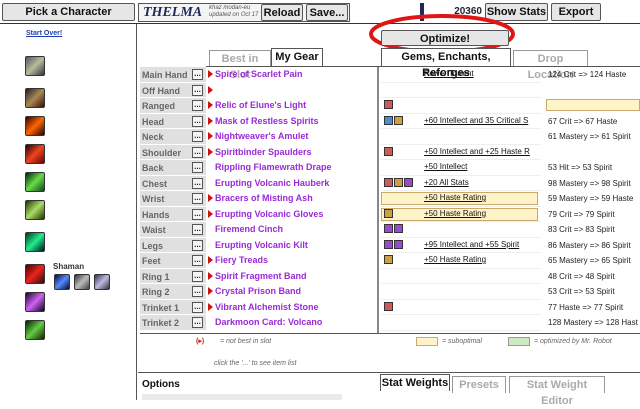 This screenshot has height=409, width=640. Describe the element at coordinates (35, 154) in the screenshot. I see `lava-icon` at that location.